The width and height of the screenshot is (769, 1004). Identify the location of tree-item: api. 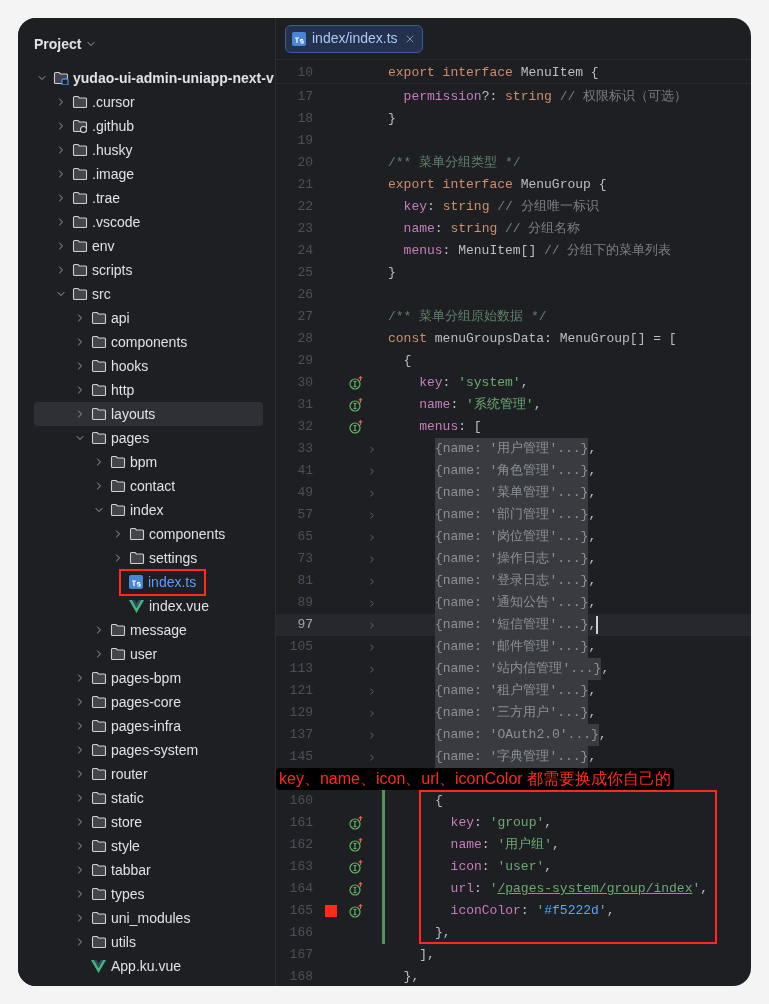
(148, 318).